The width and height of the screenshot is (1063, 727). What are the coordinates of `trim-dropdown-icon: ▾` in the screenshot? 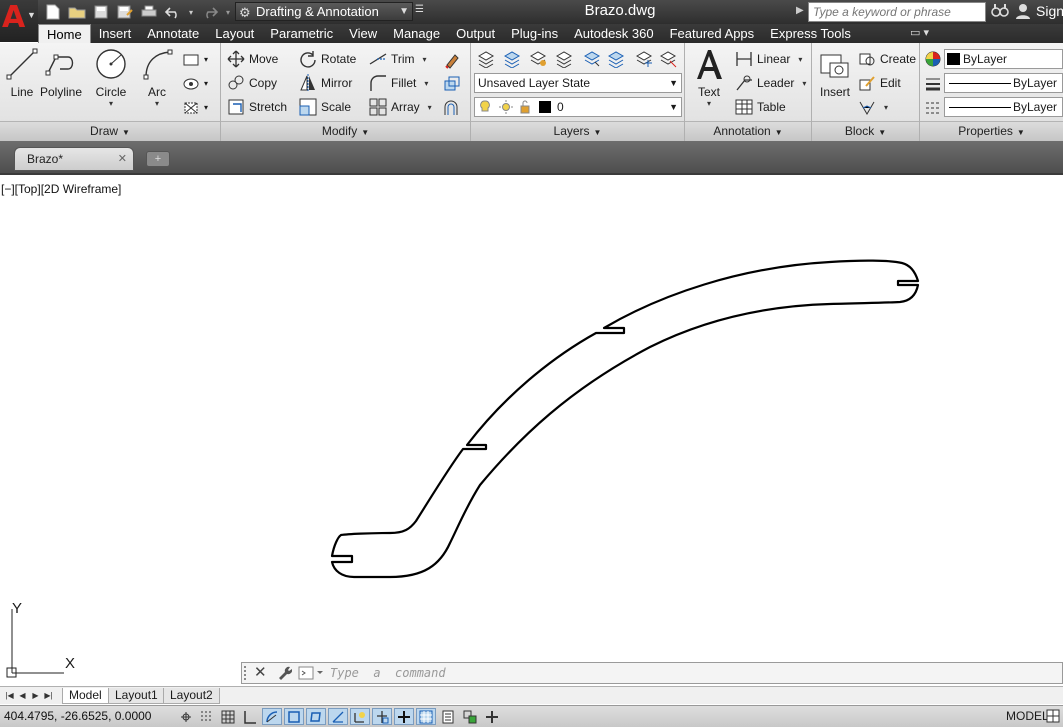 It's located at (425, 59).